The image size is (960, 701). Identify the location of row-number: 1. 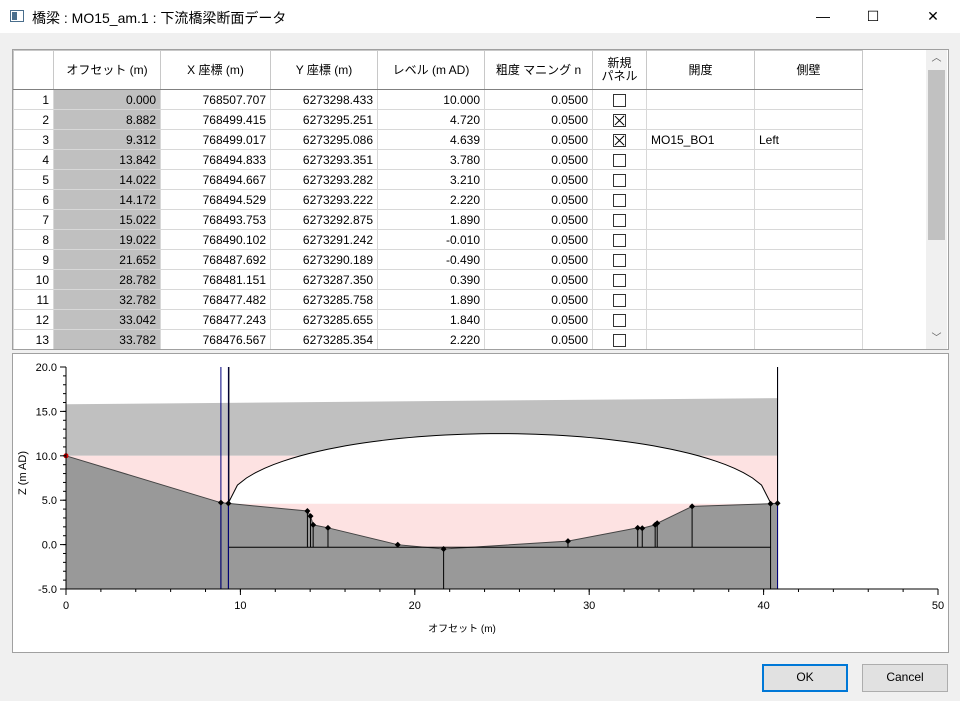
(33, 99).